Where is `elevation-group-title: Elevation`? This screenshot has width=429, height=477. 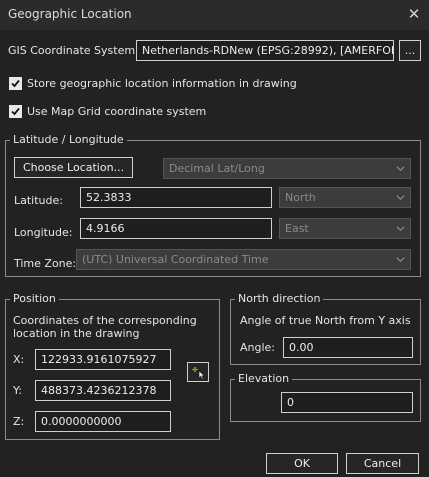 elevation-group-title: Elevation is located at coordinates (264, 378).